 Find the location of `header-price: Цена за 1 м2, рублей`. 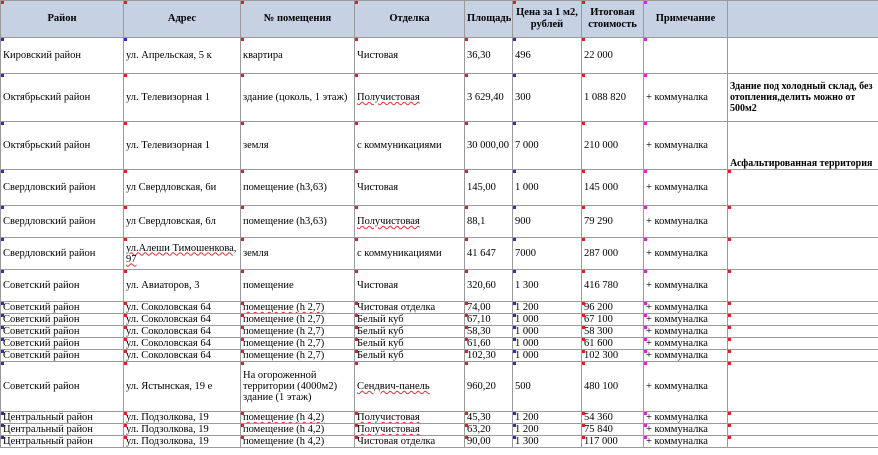

header-price: Цена за 1 м2, рублей is located at coordinates (547, 19).